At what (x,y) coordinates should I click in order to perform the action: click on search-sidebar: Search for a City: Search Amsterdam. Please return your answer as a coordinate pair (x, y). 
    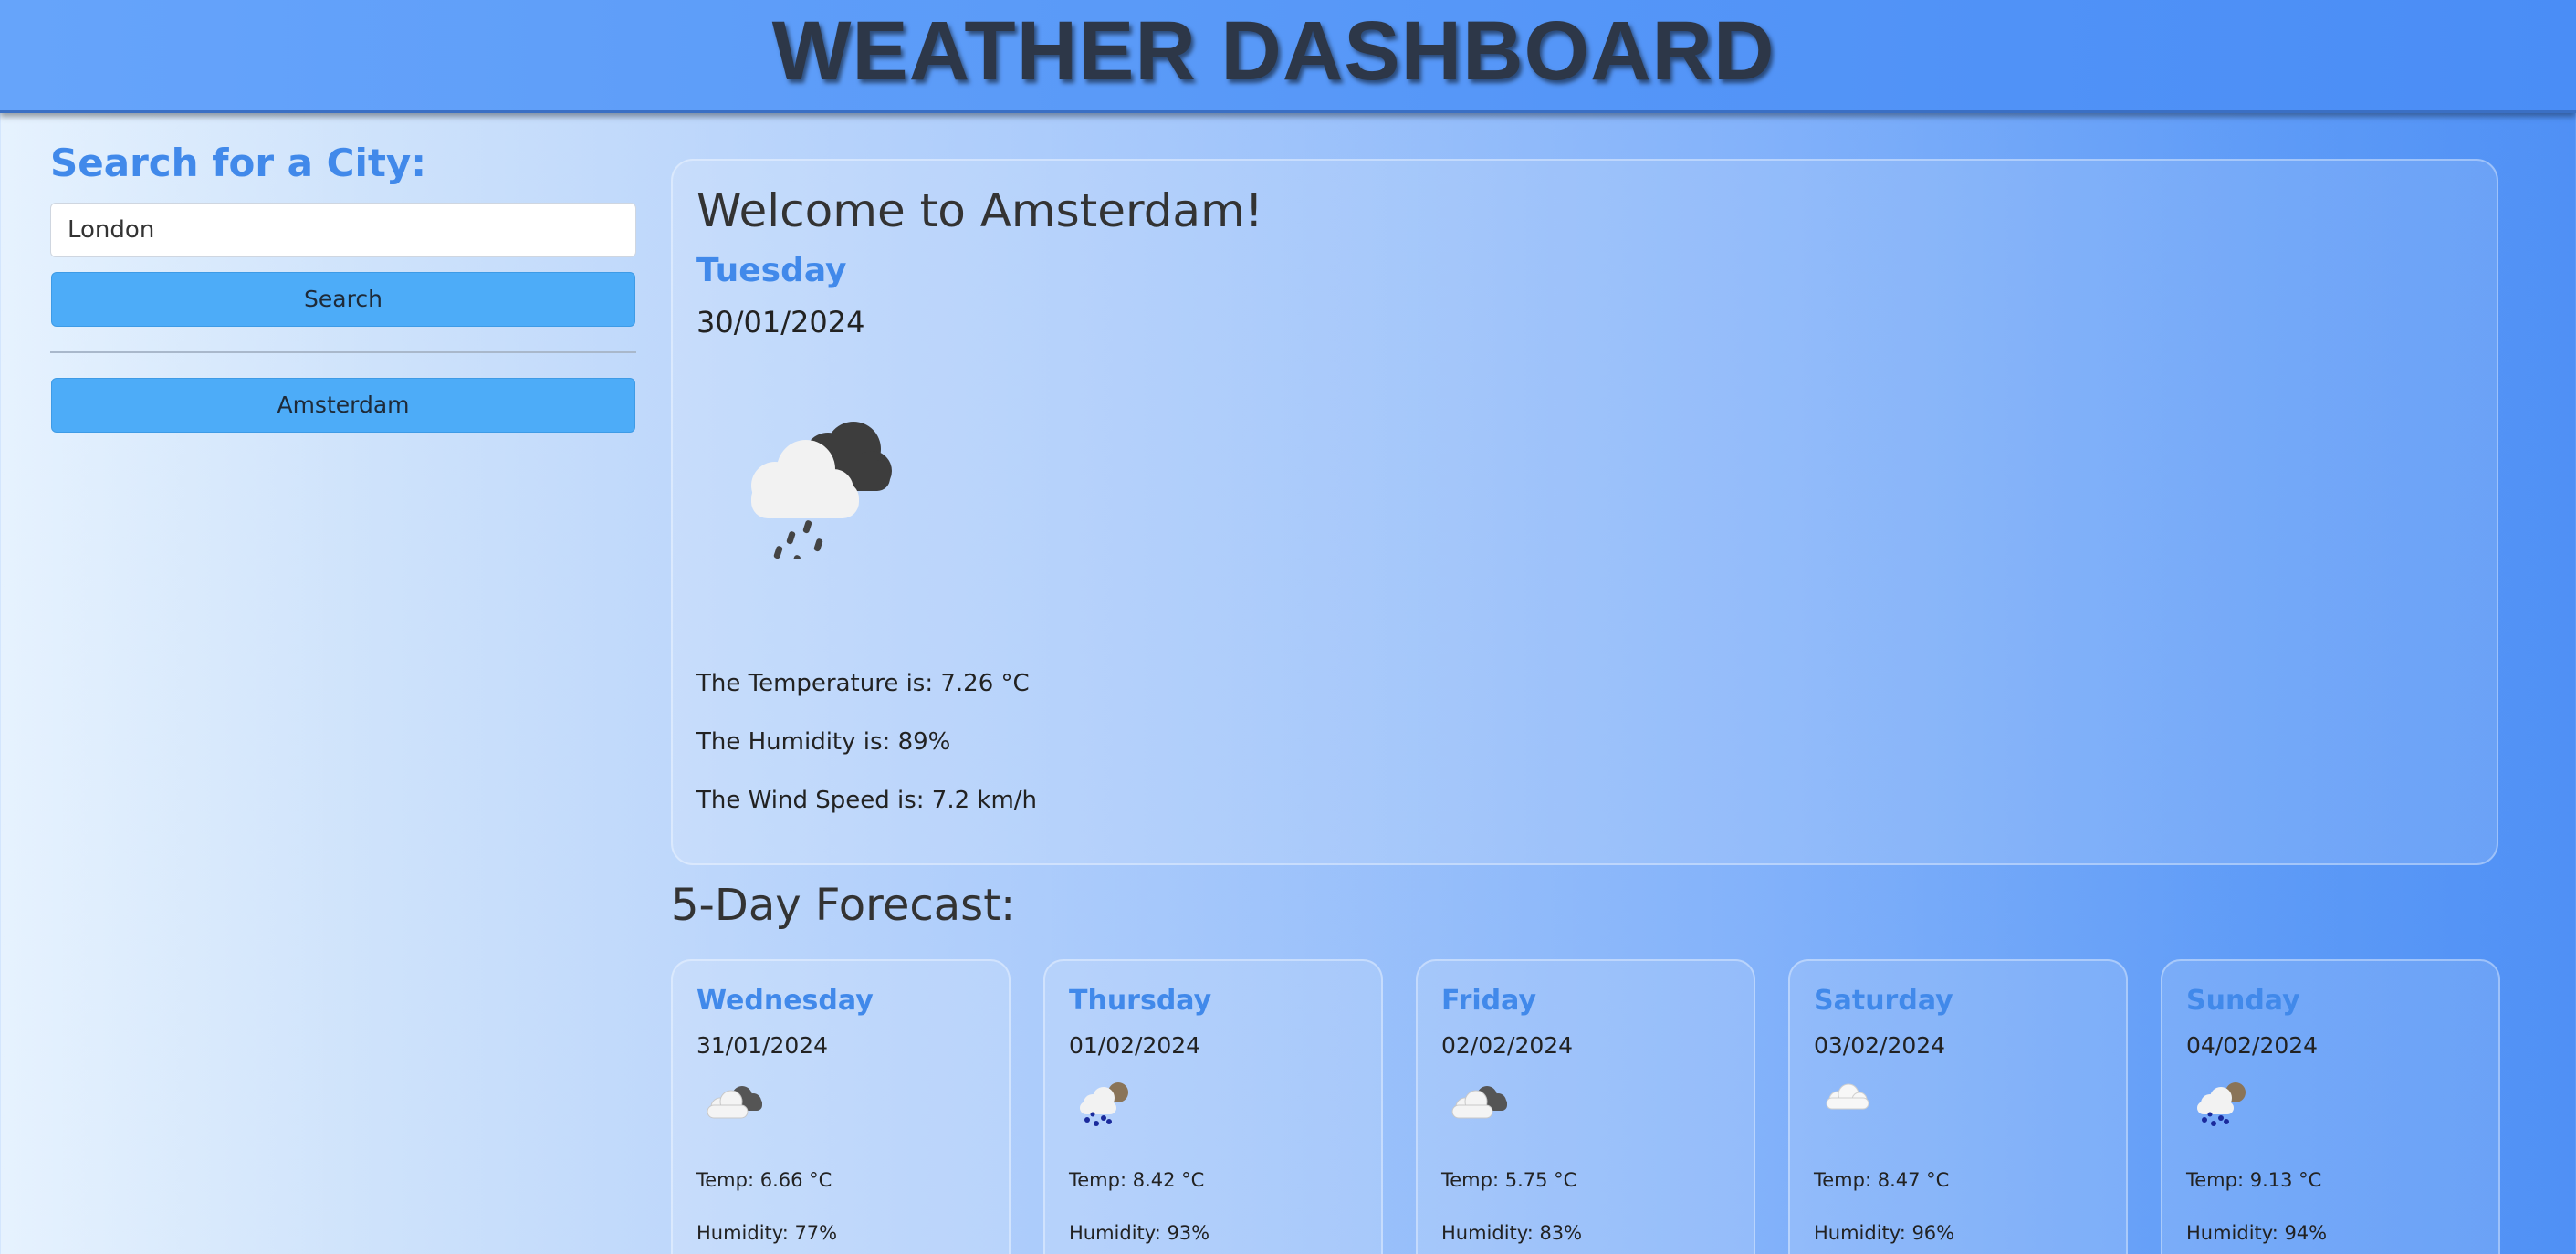
    Looking at the image, I should click on (343, 286).